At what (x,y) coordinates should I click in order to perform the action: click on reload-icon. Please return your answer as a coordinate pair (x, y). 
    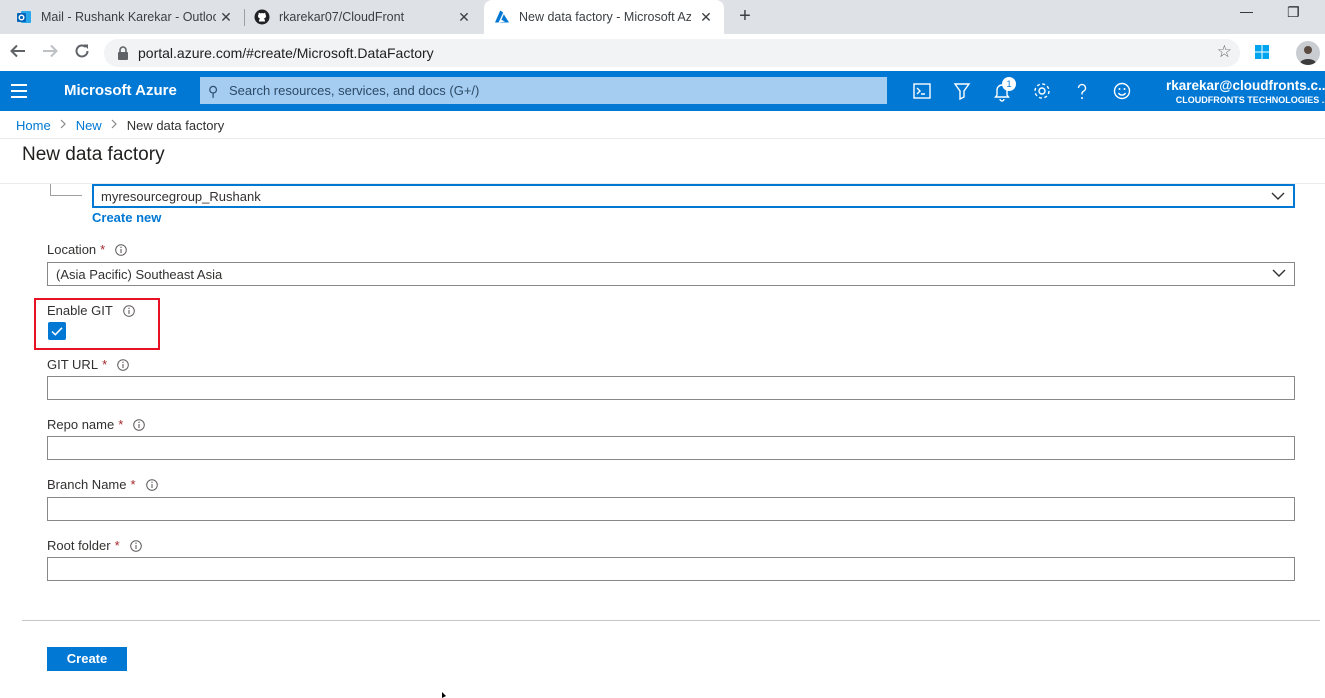
    Looking at the image, I should click on (82, 51).